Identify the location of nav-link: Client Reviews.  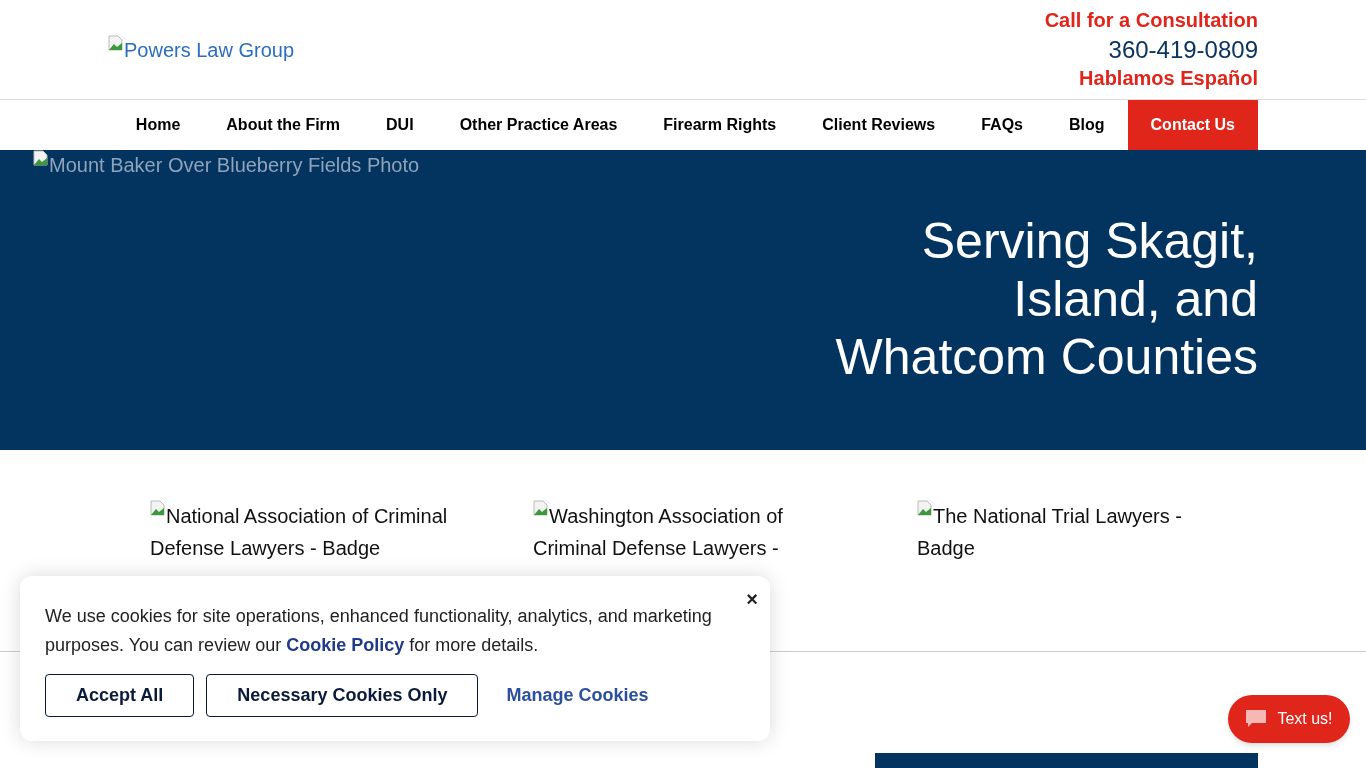
(879, 125).